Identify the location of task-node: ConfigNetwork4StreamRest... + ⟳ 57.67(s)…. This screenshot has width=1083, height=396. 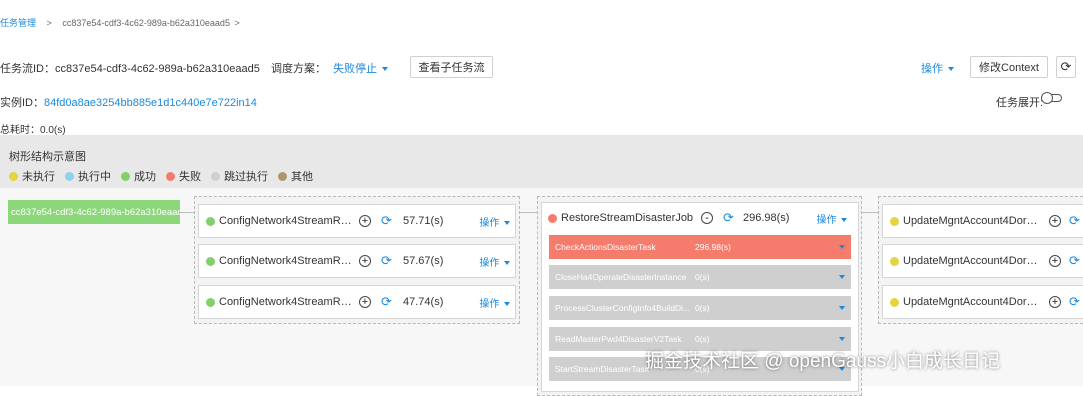
(357, 261).